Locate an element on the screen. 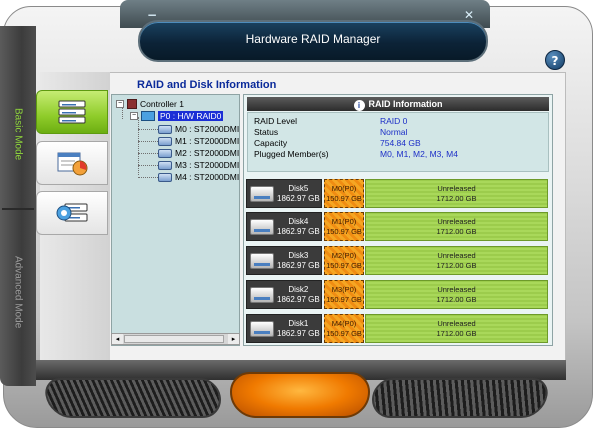 Image resolution: width=597 pixels, height=431 pixels. disk-label: Disk4 1862.97 GB is located at coordinates (284, 226).